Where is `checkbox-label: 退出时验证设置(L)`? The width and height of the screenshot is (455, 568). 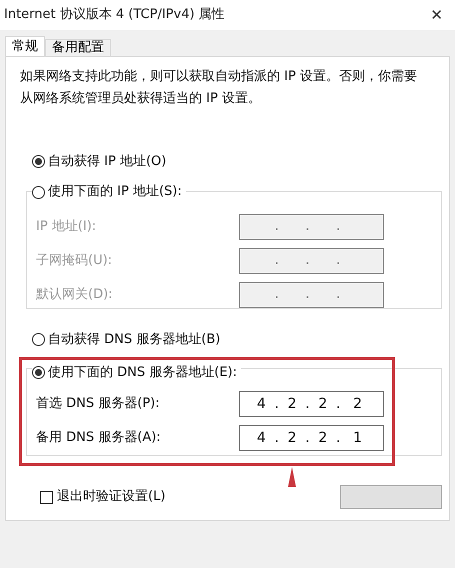
checkbox-label: 退出时验证设置(L) is located at coordinates (111, 497).